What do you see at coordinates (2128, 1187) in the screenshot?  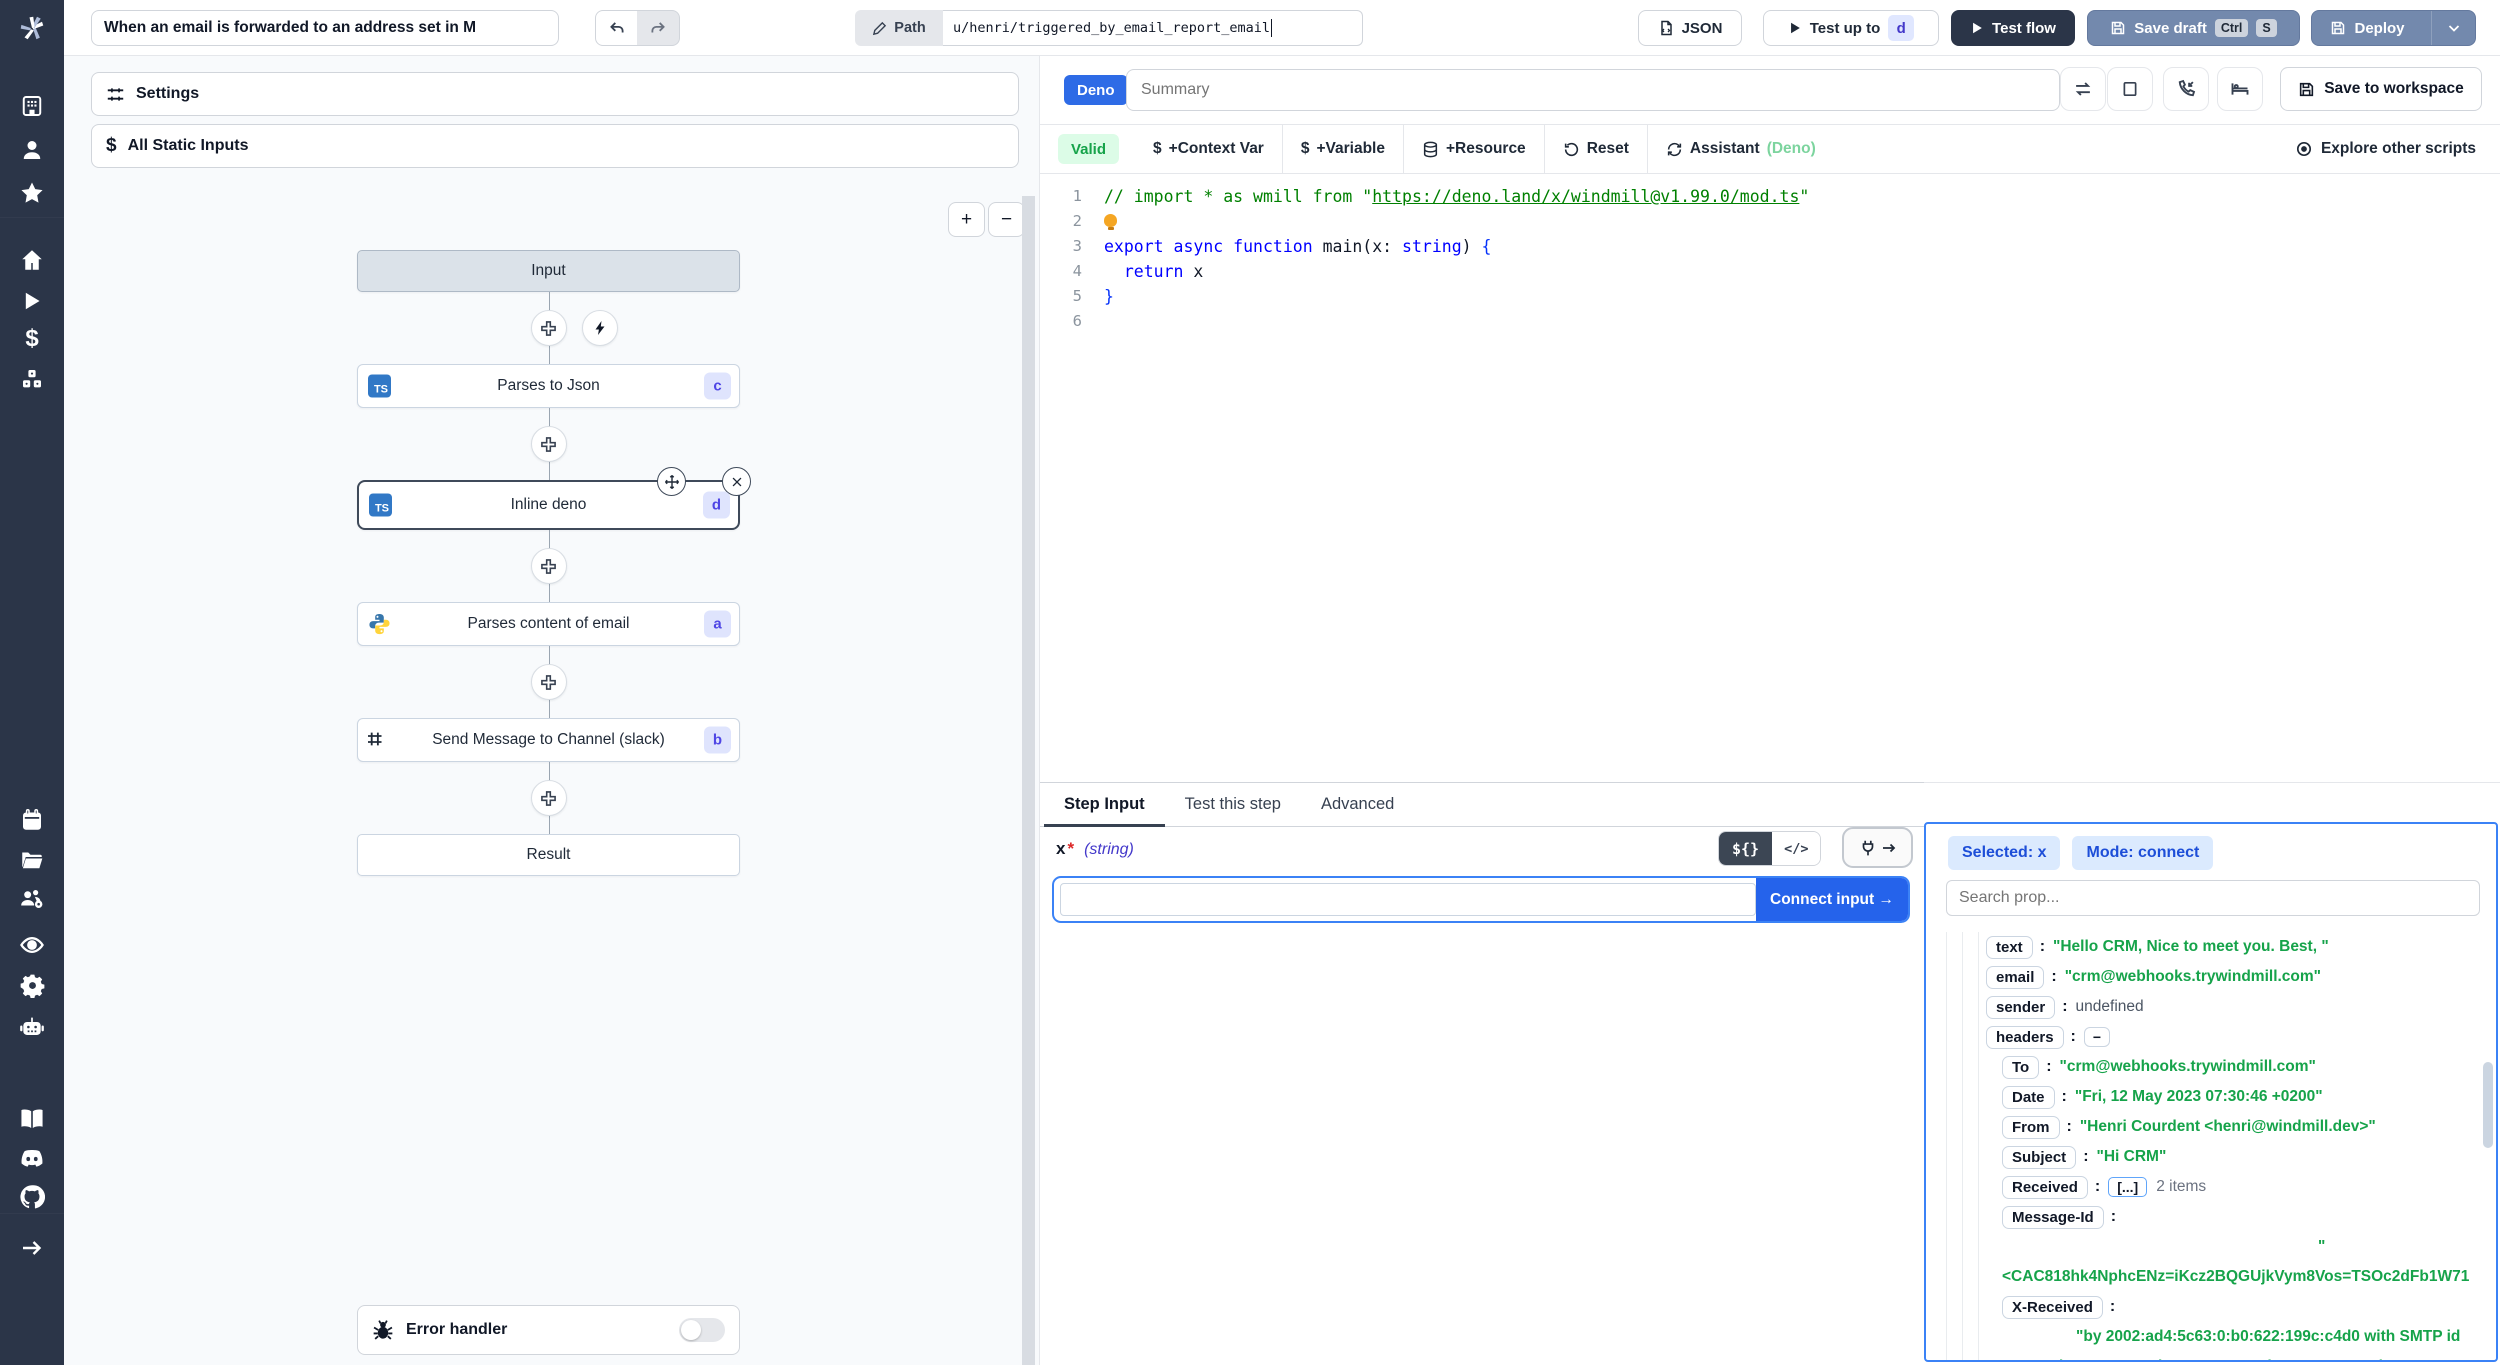 I see `collapsed-array-box: [...]` at bounding box center [2128, 1187].